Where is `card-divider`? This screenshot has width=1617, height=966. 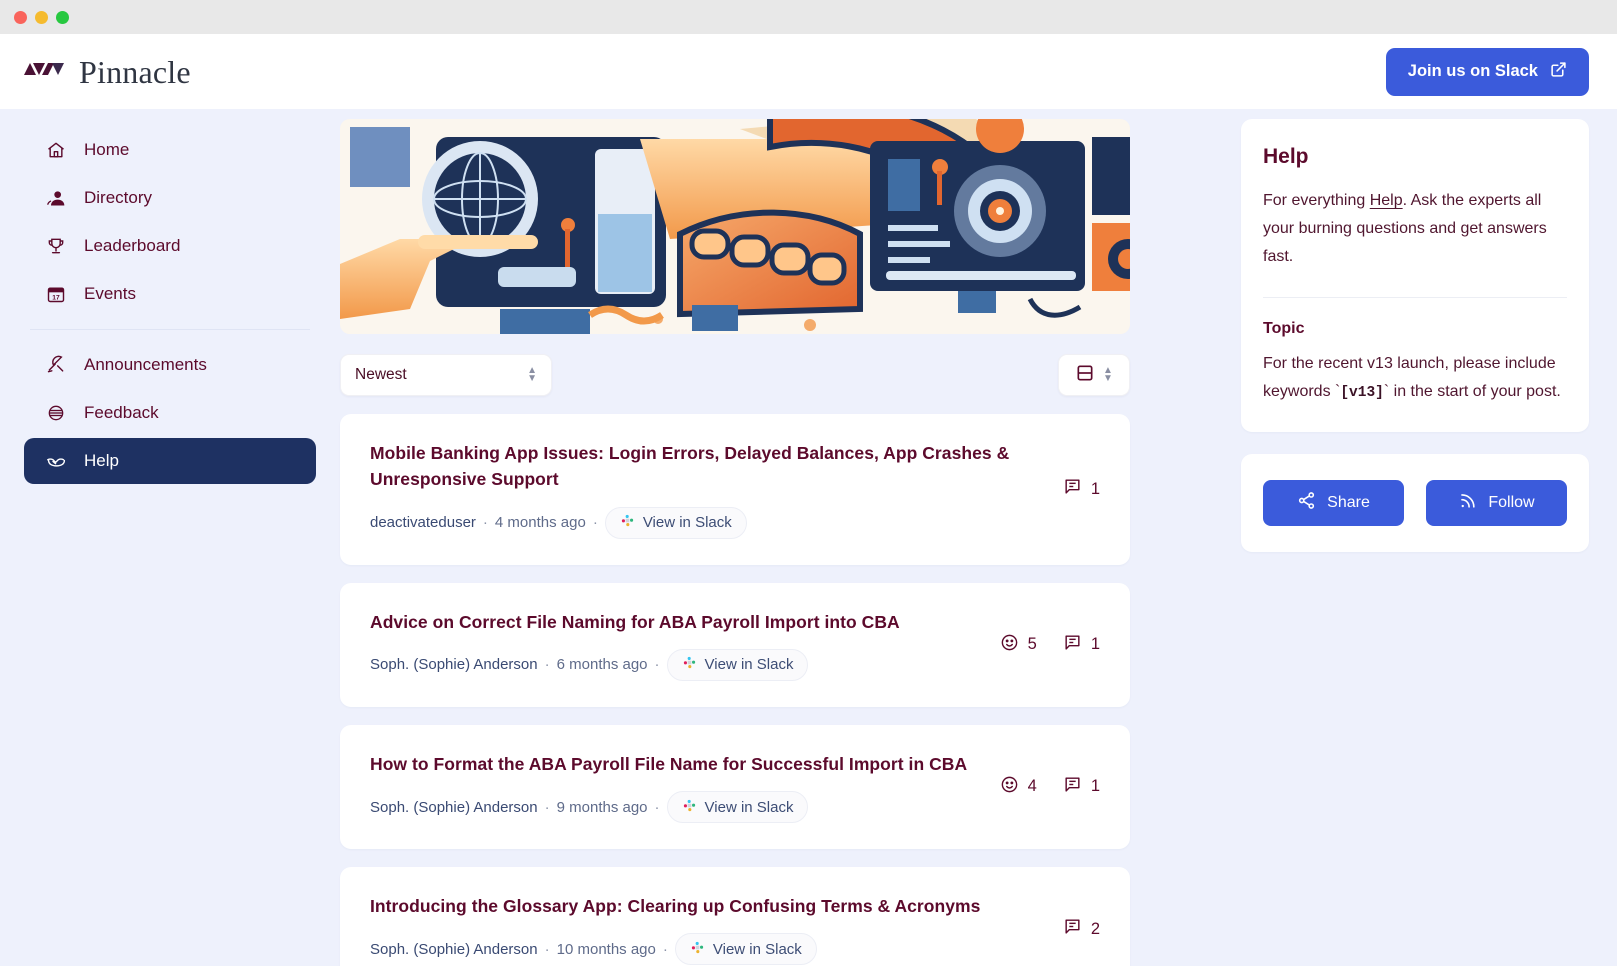 card-divider is located at coordinates (1415, 297).